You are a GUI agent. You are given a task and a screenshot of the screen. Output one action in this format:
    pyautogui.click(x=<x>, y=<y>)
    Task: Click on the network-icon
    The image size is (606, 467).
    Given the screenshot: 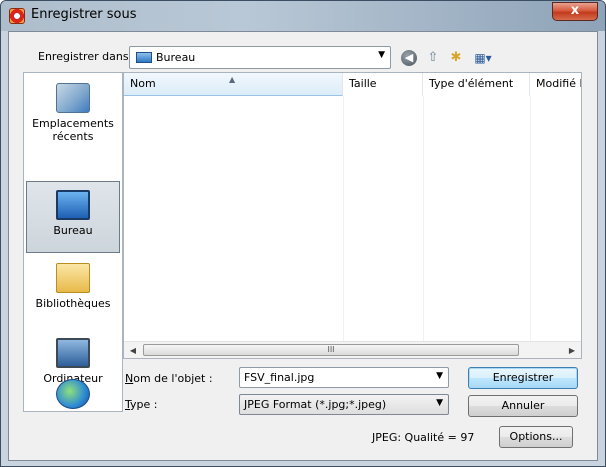 What is the action you would take?
    pyautogui.click(x=73, y=394)
    